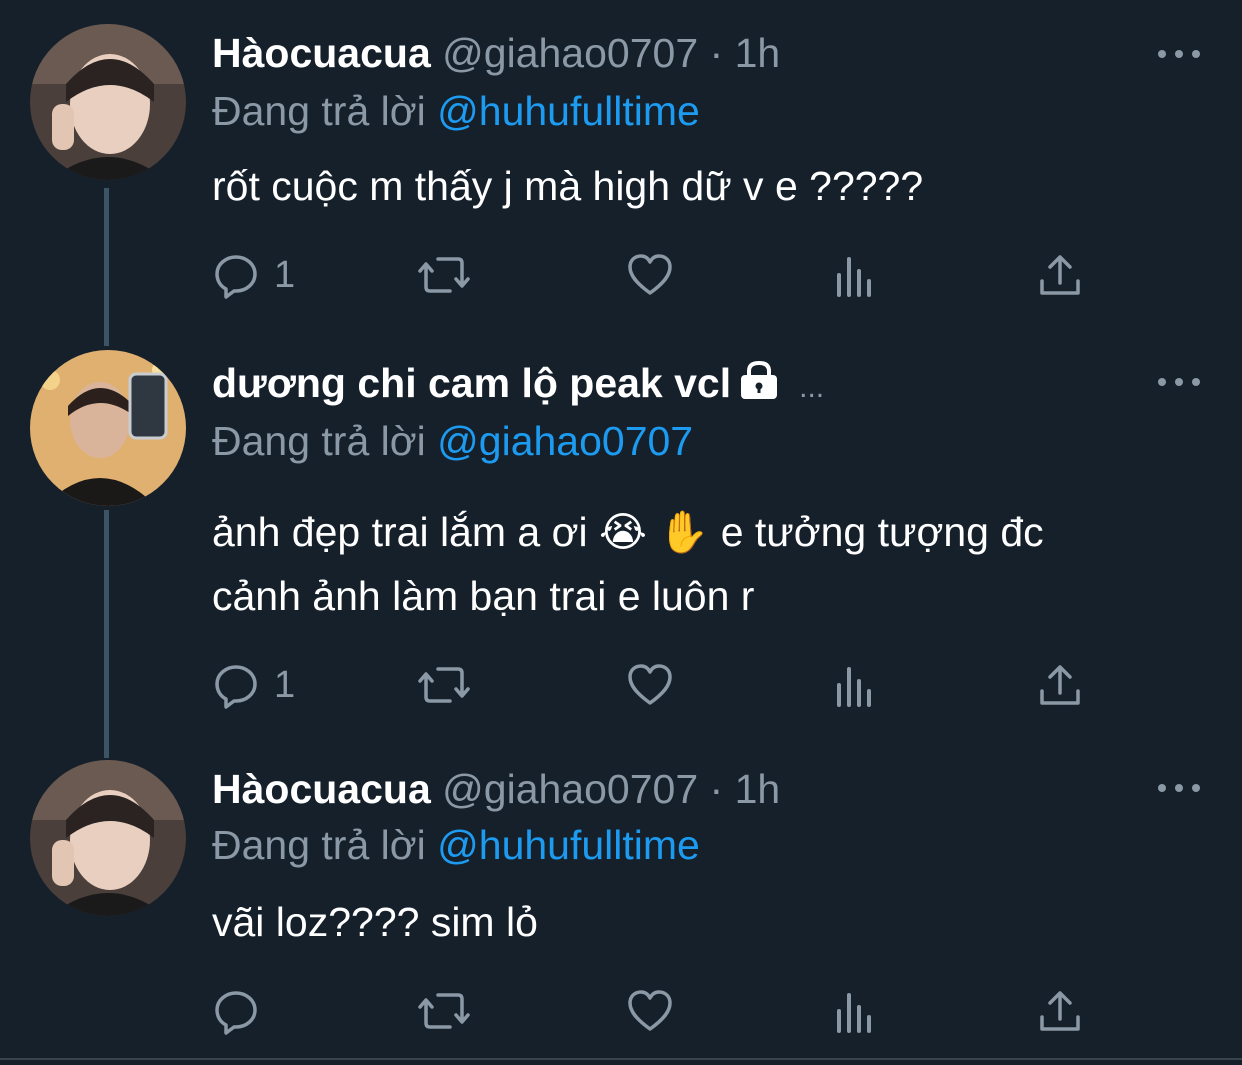 This screenshot has height=1065, width=1242. Describe the element at coordinates (759, 380) in the screenshot. I see `lock-icon` at that location.